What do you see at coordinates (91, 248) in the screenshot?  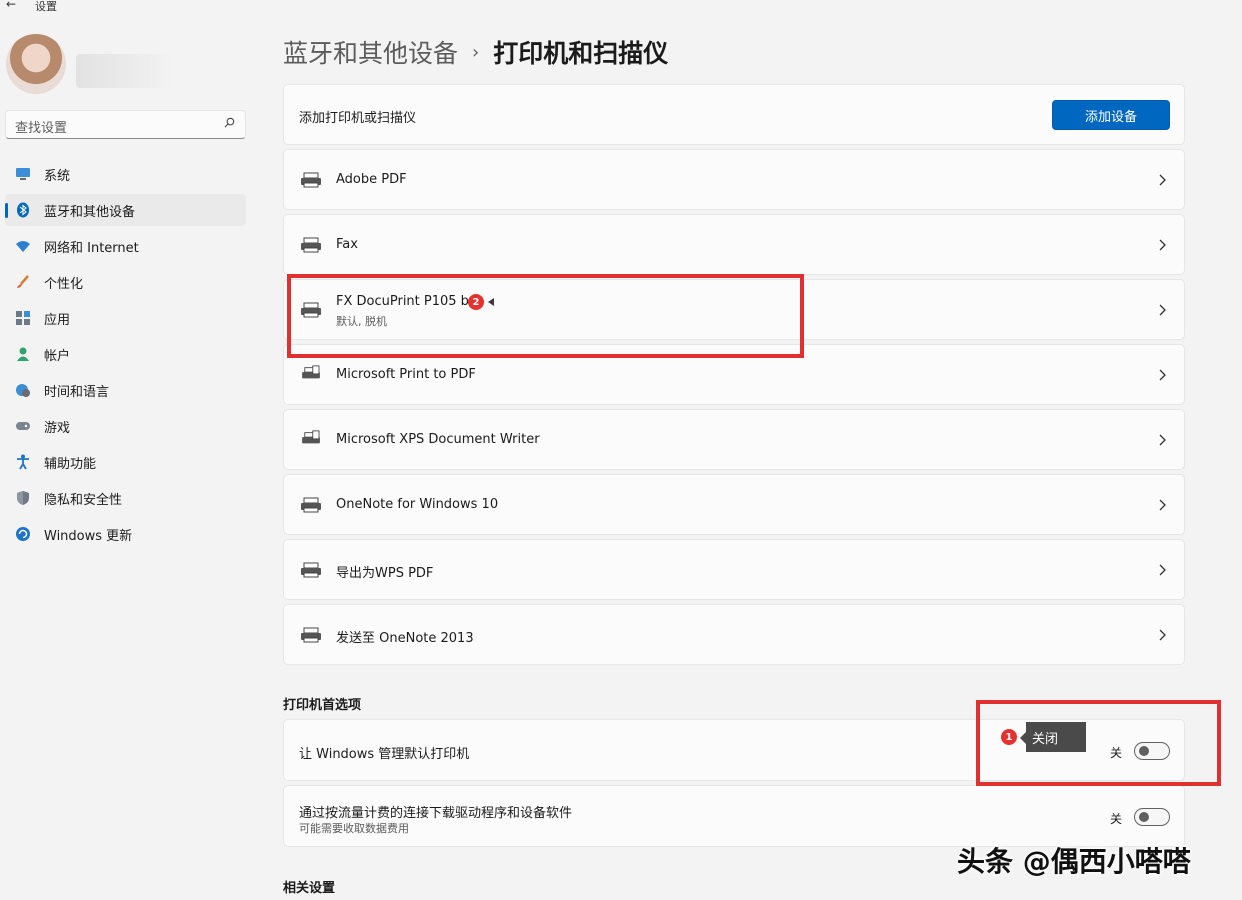 I see `sidebar-item-label: 网络和 Internet` at bounding box center [91, 248].